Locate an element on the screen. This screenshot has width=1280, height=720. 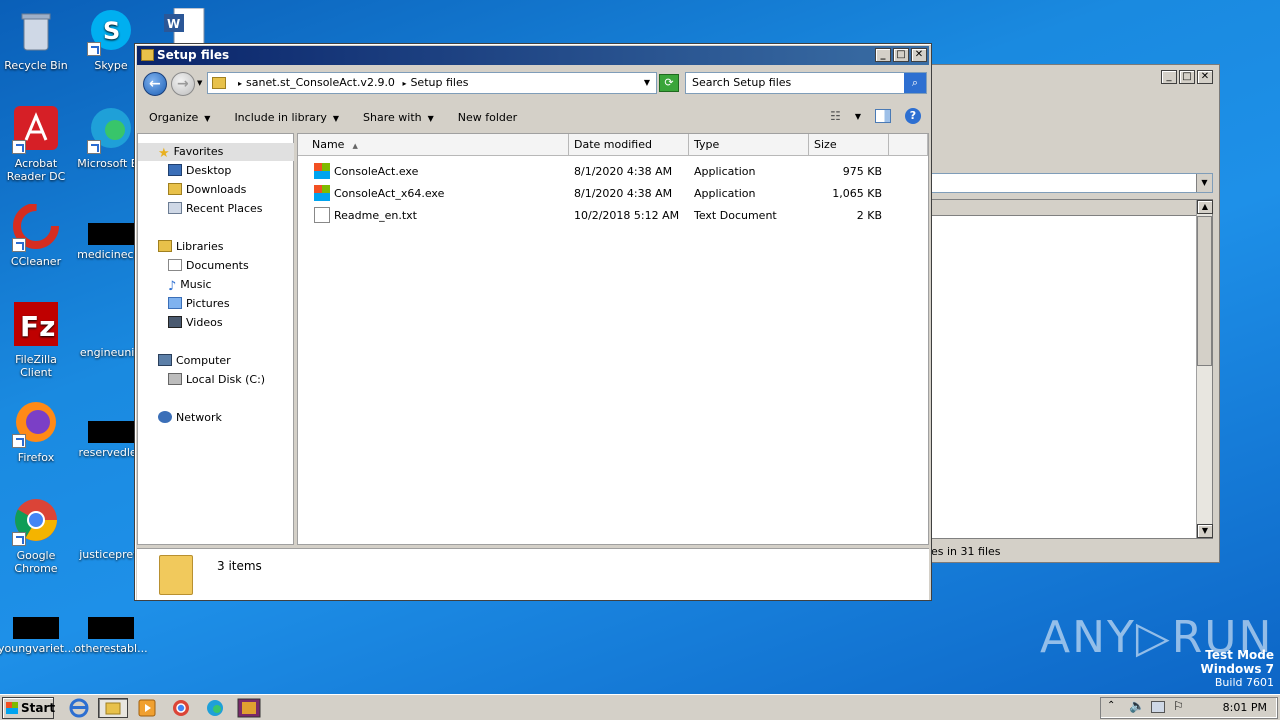
desktop-icon-recycle-bin: Recycle Bin is located at coordinates (37, 40).